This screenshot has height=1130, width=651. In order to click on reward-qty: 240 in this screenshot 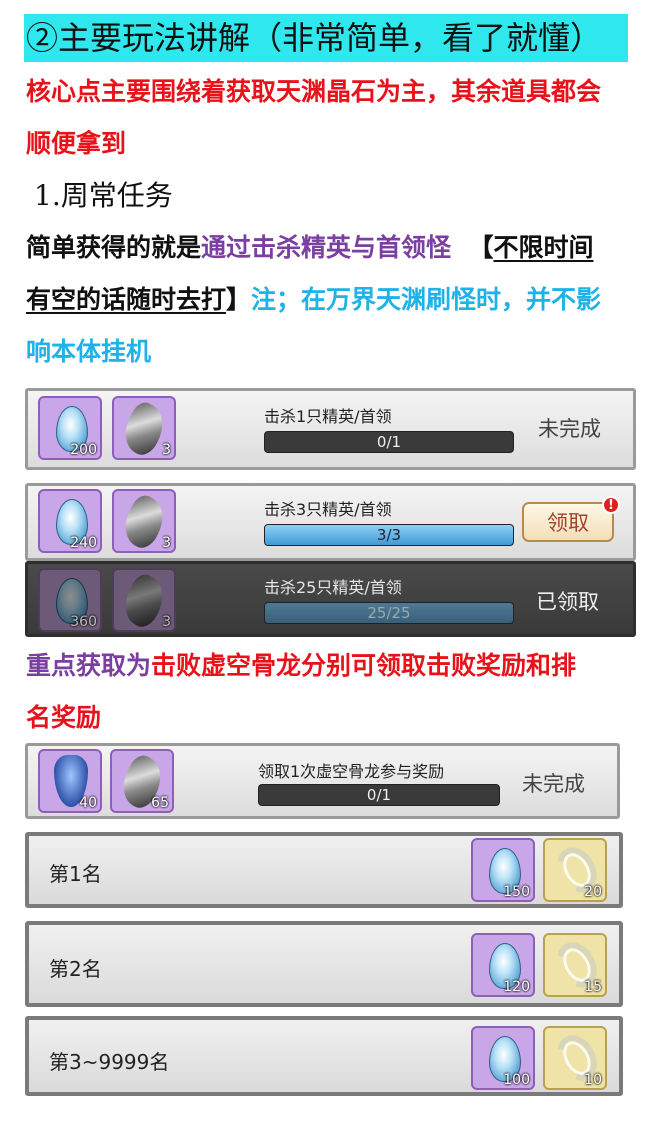, I will do `click(83, 543)`.